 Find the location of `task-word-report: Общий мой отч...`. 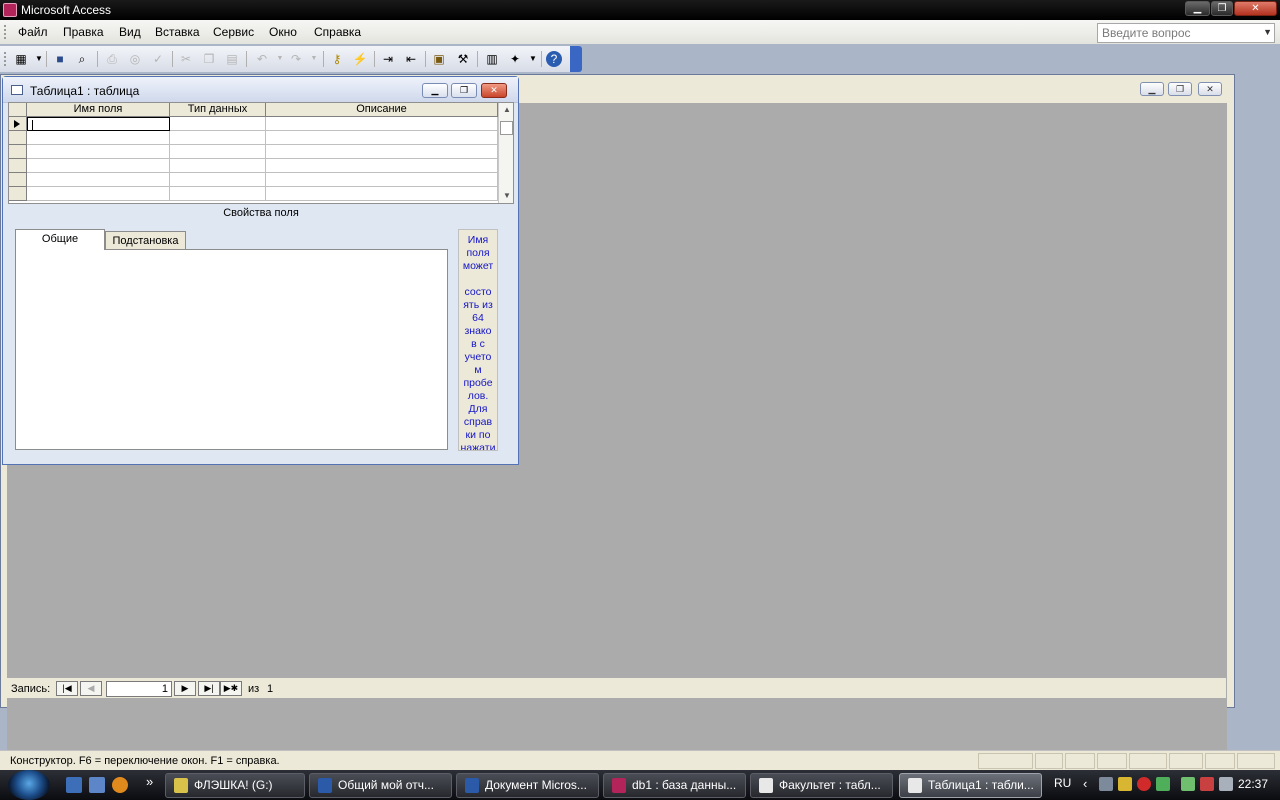

task-word-report: Общий мой отч... is located at coordinates (380, 785).